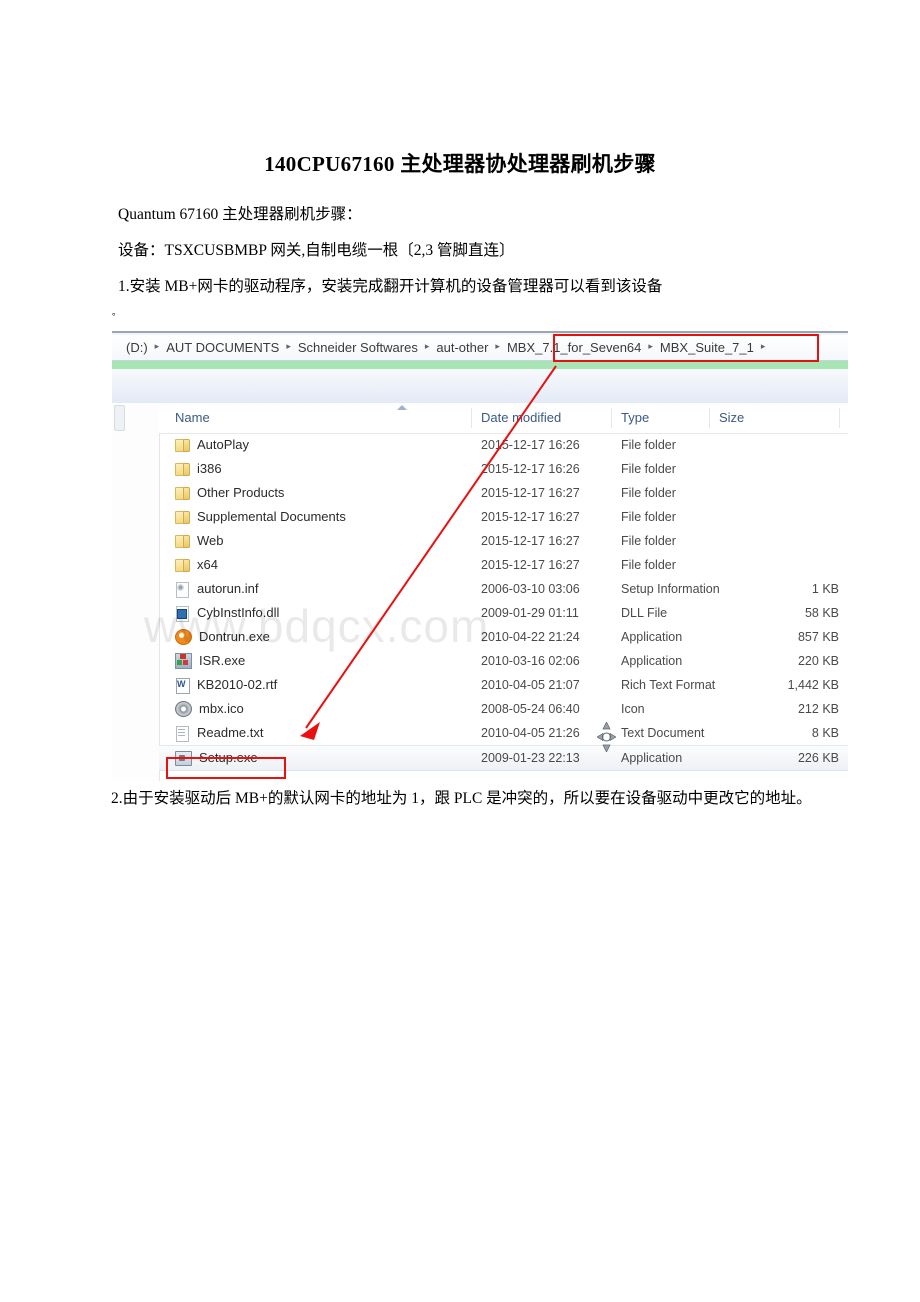 The width and height of the screenshot is (920, 1302). What do you see at coordinates (503, 469) in the screenshot?
I see `file-row: i386 2015-12-17 16:26 File folder` at bounding box center [503, 469].